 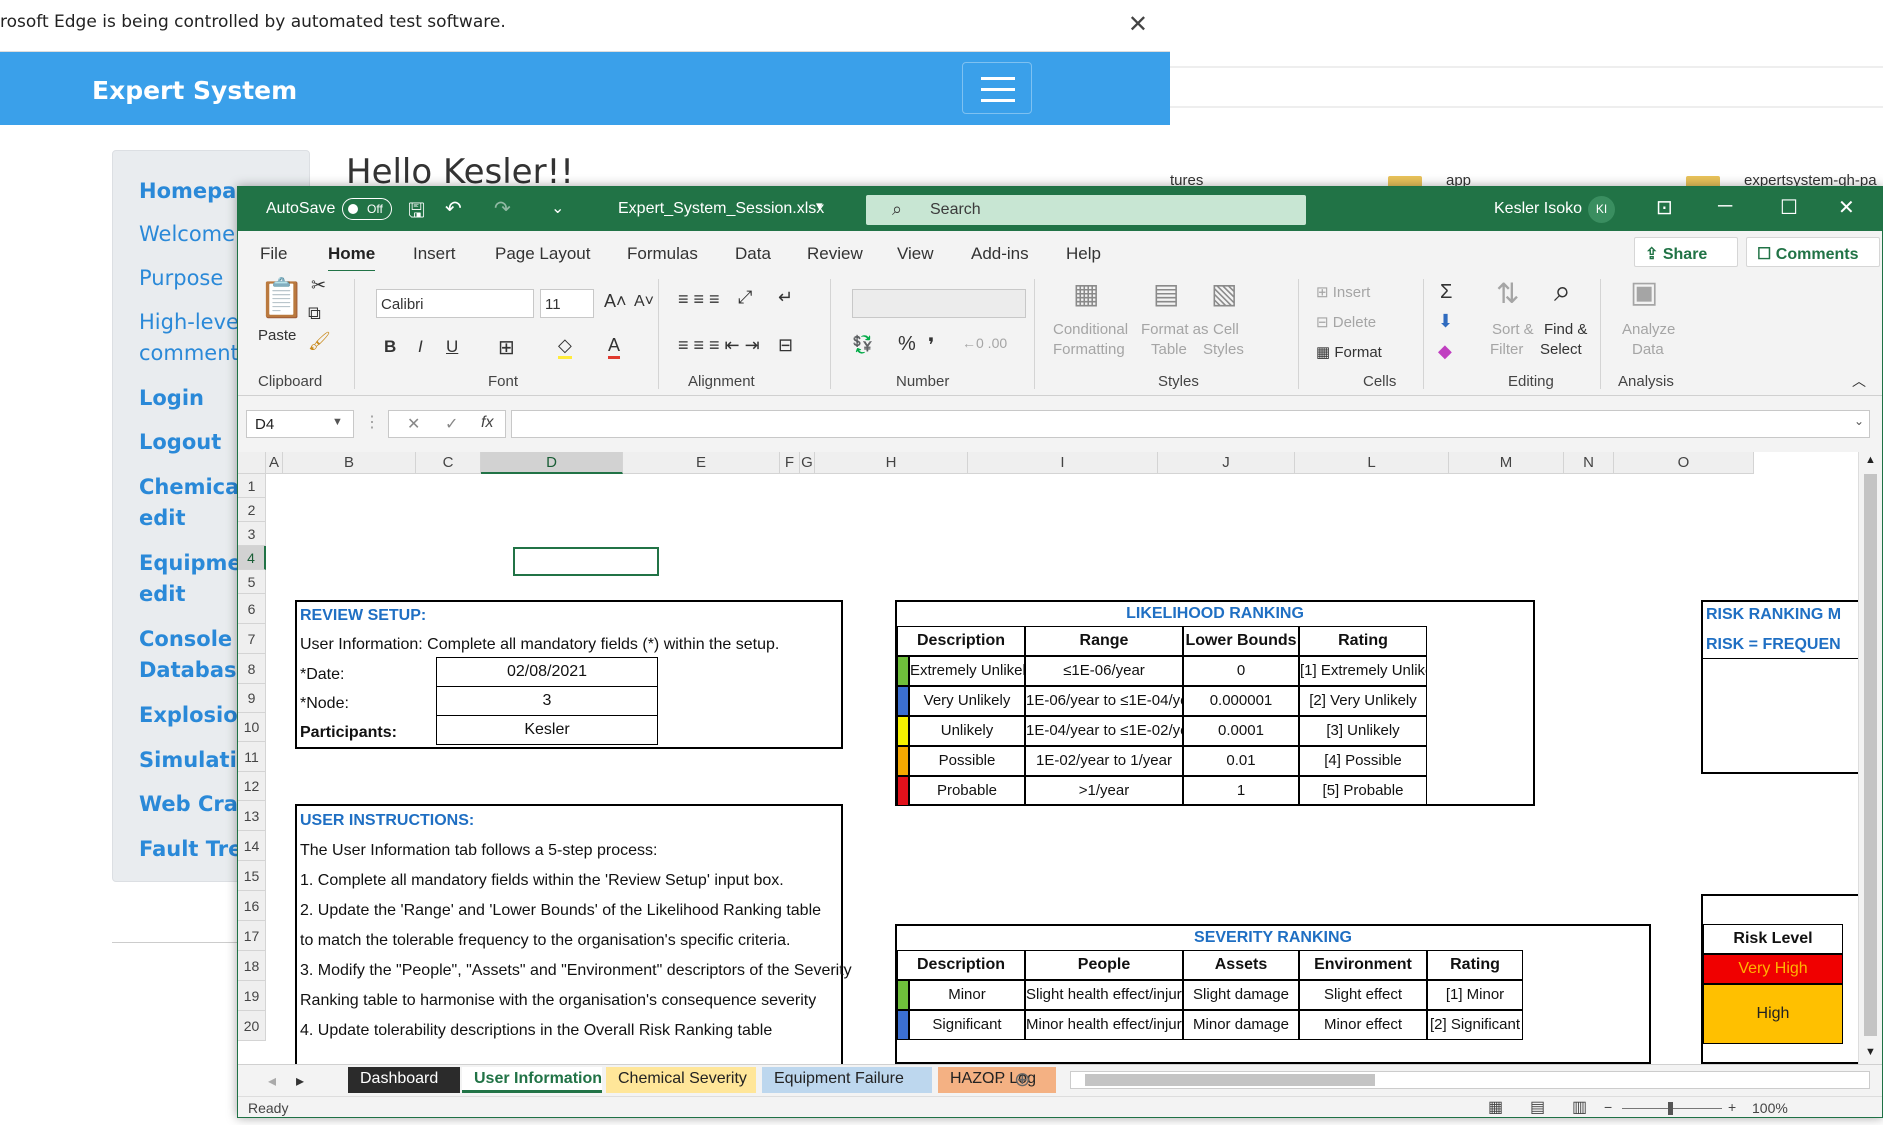 I want to click on severity-cell: Significant, so click(x=967, y=1025).